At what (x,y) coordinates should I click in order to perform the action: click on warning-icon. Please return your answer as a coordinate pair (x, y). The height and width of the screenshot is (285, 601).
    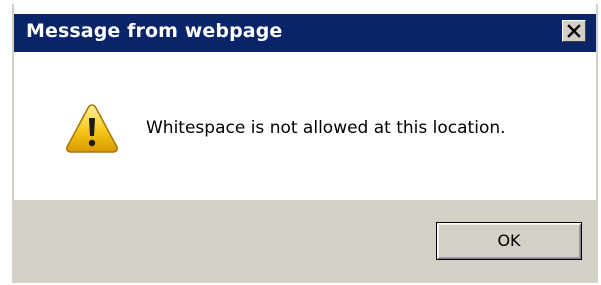
    Looking at the image, I should click on (92, 128).